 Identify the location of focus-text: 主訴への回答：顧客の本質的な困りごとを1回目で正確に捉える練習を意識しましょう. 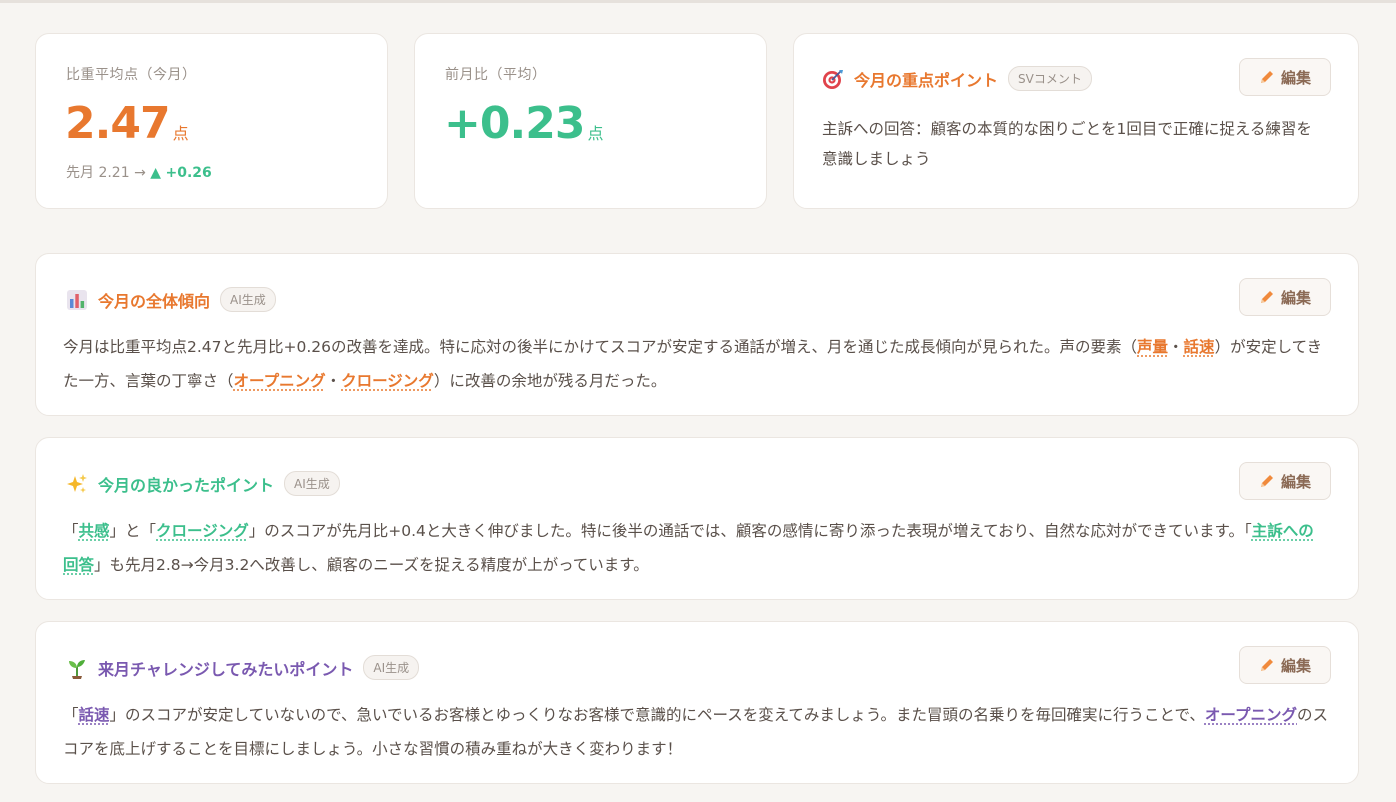
(1067, 144).